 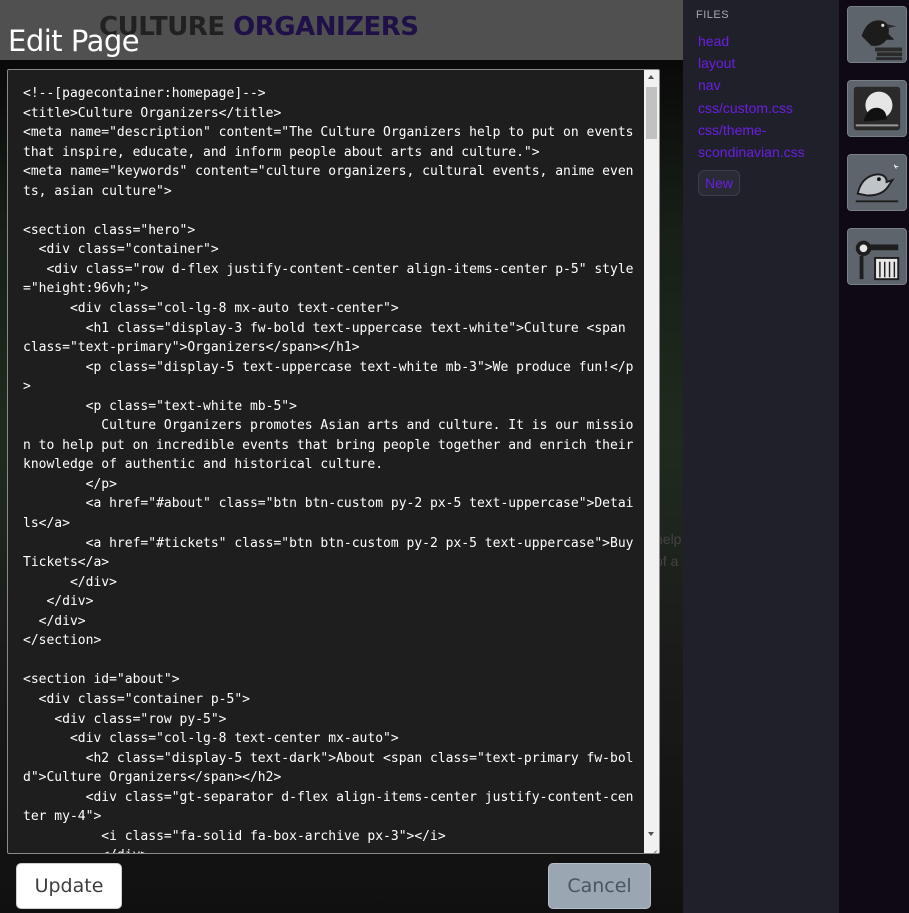 I want to click on editor-scrollbar, so click(x=651, y=461).